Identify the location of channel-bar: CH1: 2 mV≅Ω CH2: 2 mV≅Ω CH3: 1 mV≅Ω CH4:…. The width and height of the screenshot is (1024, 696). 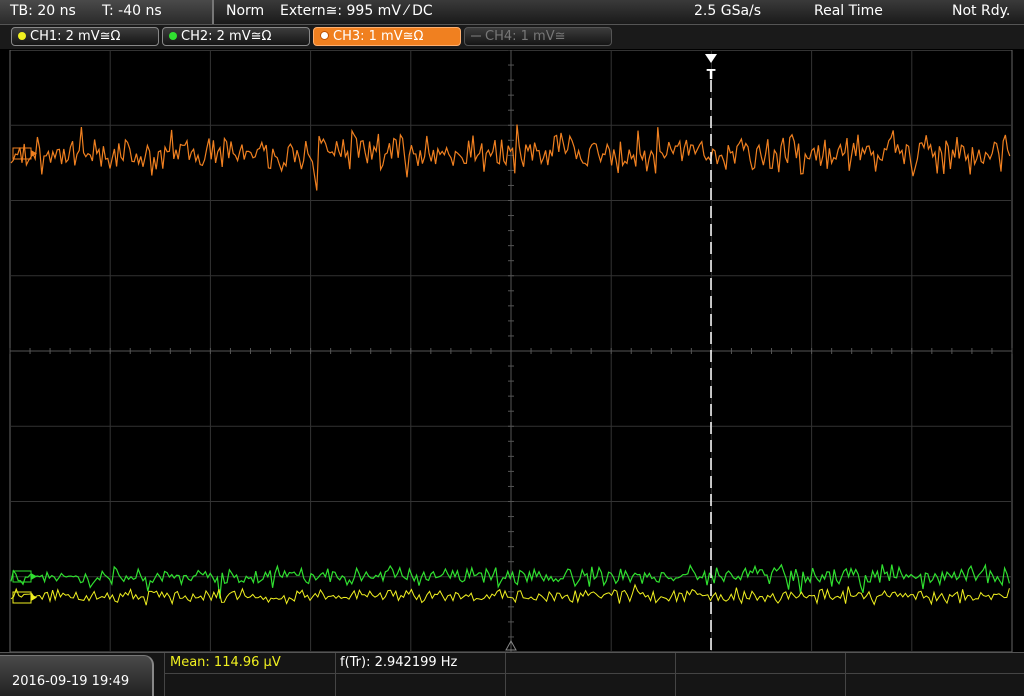
(512, 37).